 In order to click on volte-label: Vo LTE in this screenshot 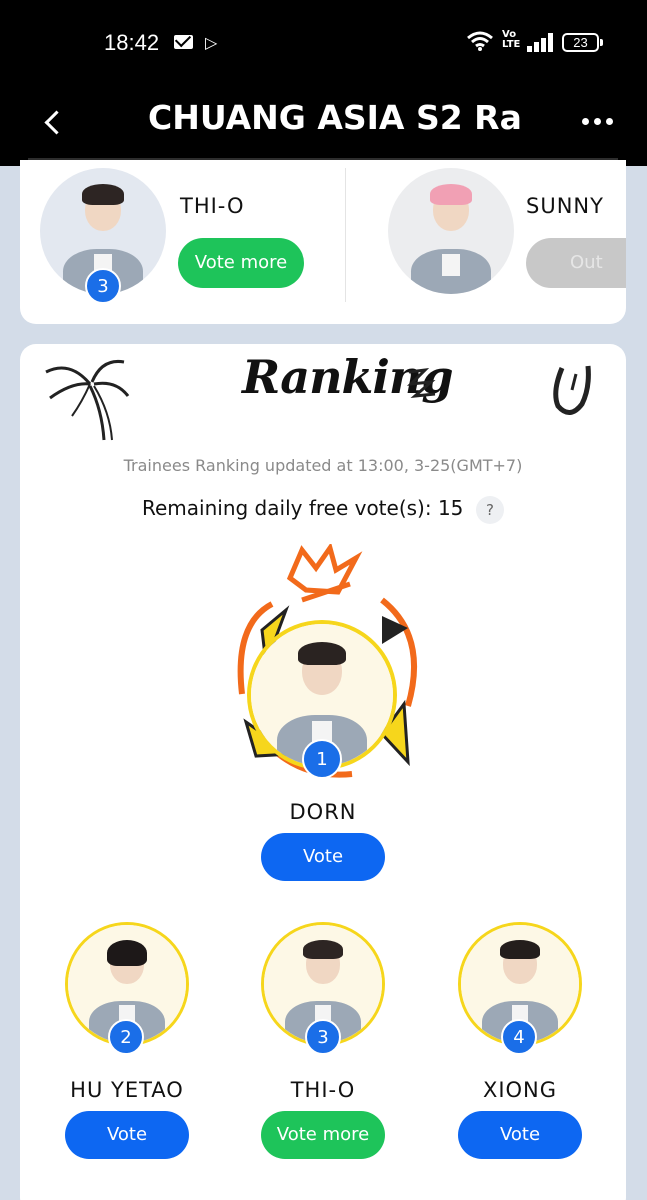, I will do `click(511, 39)`.